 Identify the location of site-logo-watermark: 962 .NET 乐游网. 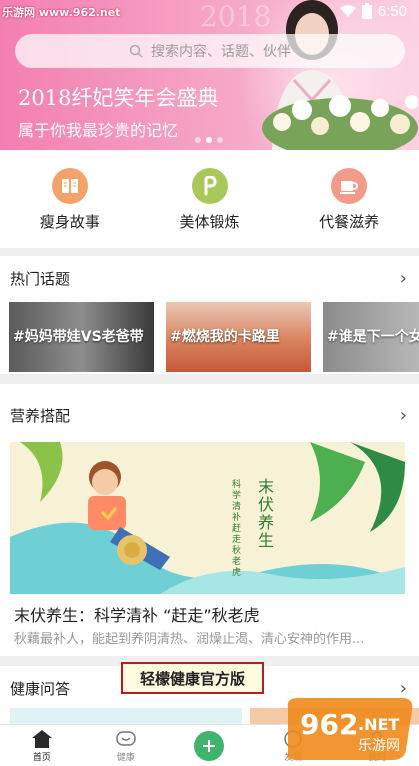
(350, 729).